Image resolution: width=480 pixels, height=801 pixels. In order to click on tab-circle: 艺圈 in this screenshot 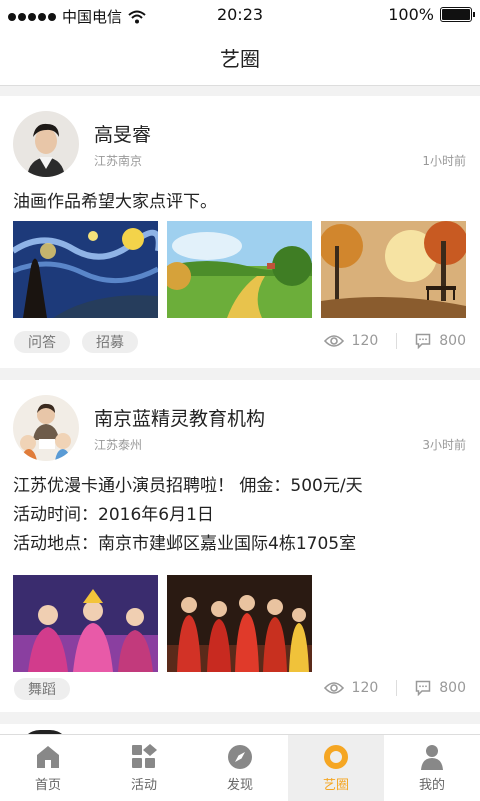, I will do `click(336, 768)`.